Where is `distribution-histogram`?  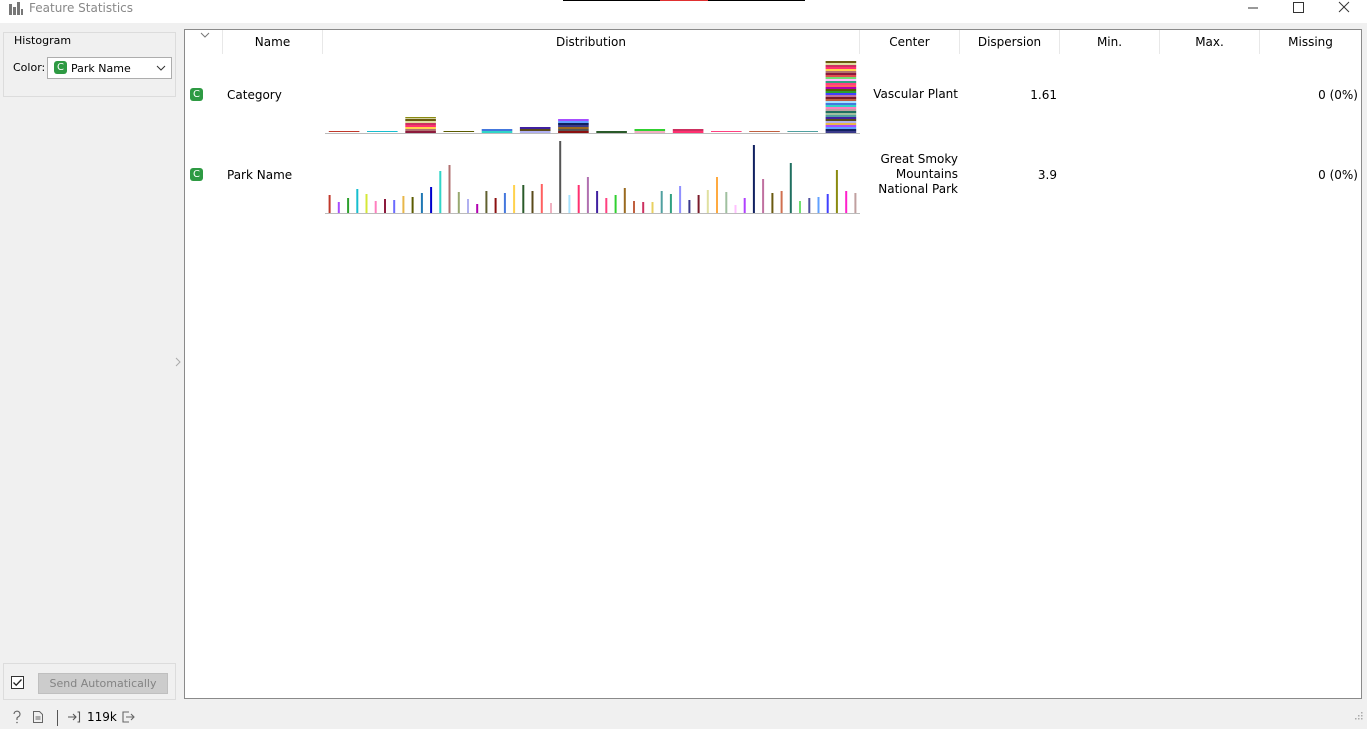 distribution-histogram is located at coordinates (592, 177).